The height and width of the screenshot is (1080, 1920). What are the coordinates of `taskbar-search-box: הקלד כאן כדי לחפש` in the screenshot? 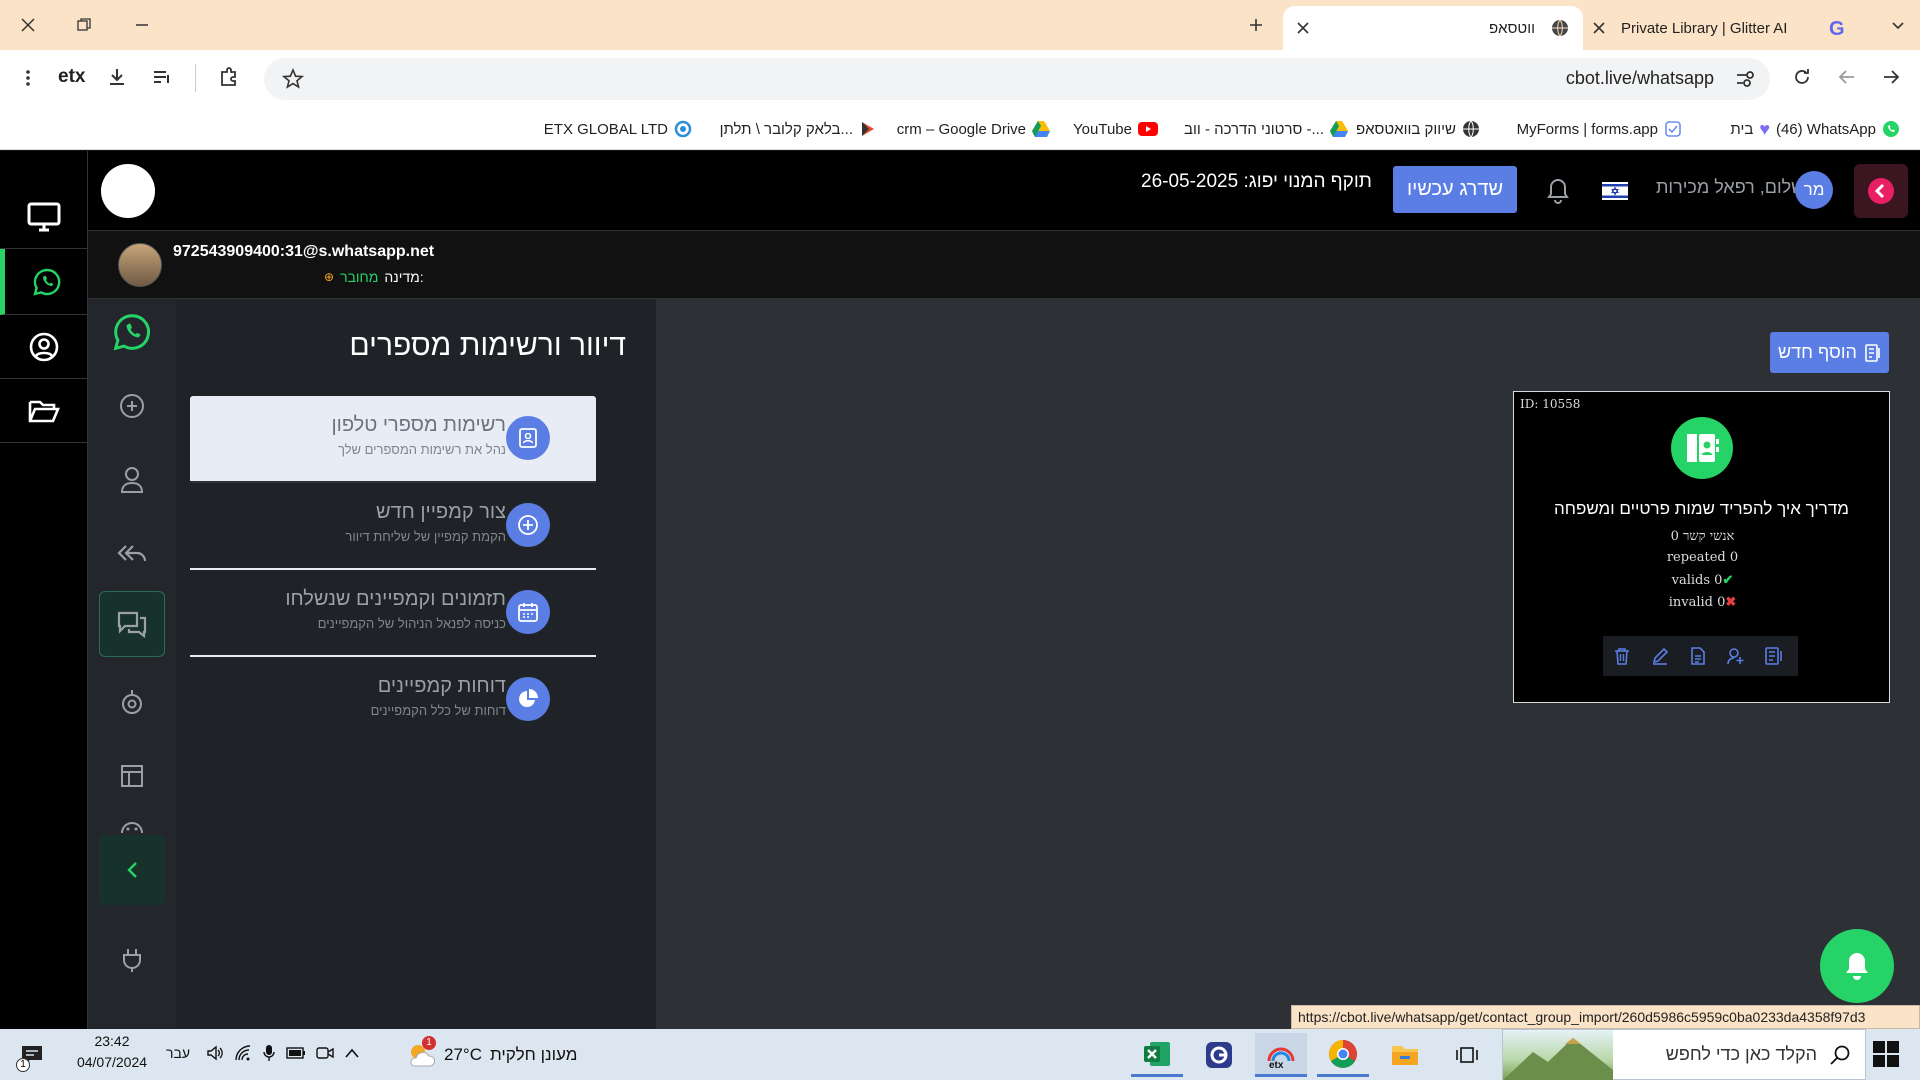 It's located at (1684, 1054).